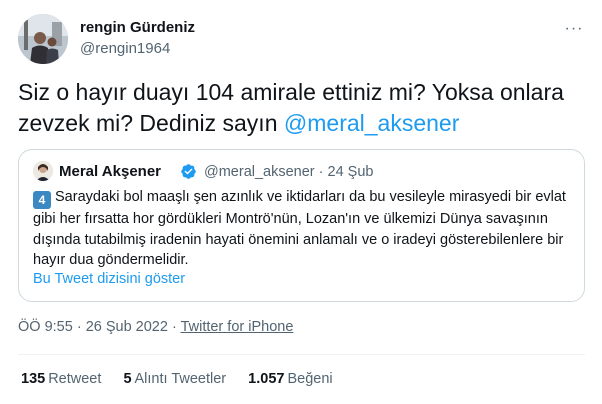 This screenshot has width=602, height=404. I want to click on quoted-profile-photo-icon, so click(43, 171).